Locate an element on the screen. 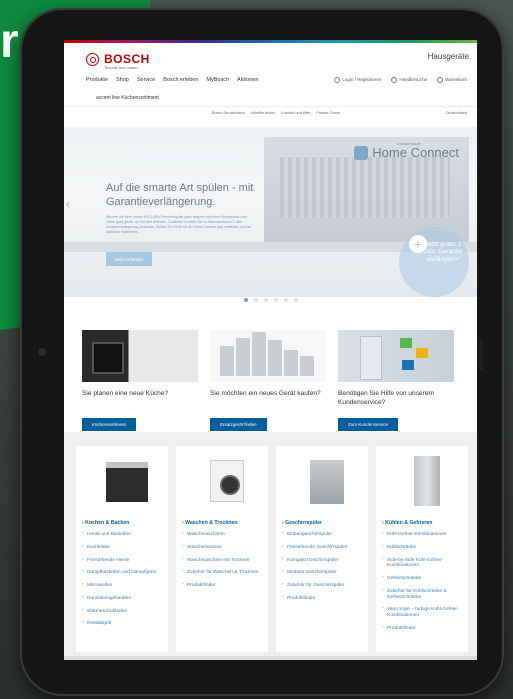  dealer-search-link: Händlersuche is located at coordinates (409, 80).